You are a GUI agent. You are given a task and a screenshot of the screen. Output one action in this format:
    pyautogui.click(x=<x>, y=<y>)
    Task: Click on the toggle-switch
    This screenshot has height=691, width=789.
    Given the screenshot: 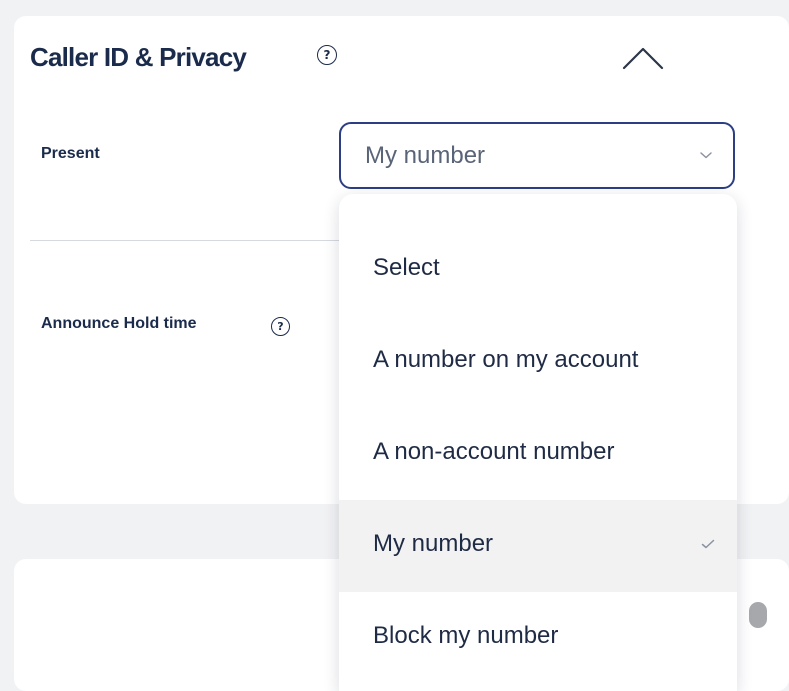 What is the action you would take?
    pyautogui.click(x=758, y=615)
    